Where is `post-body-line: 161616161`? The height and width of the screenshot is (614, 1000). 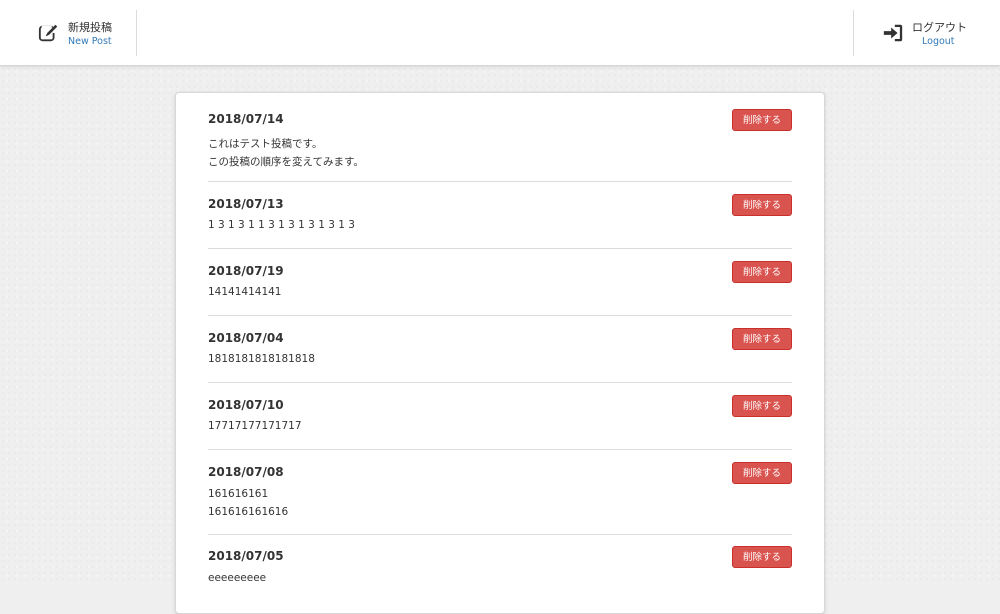 post-body-line: 161616161 is located at coordinates (238, 494).